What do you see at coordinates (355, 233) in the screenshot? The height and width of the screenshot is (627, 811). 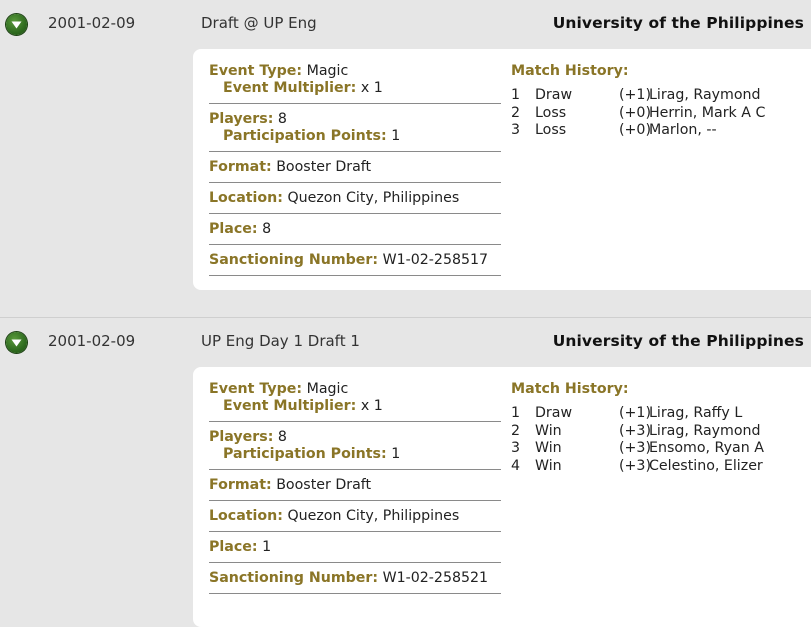 I see `place-row: Place: 8` at bounding box center [355, 233].